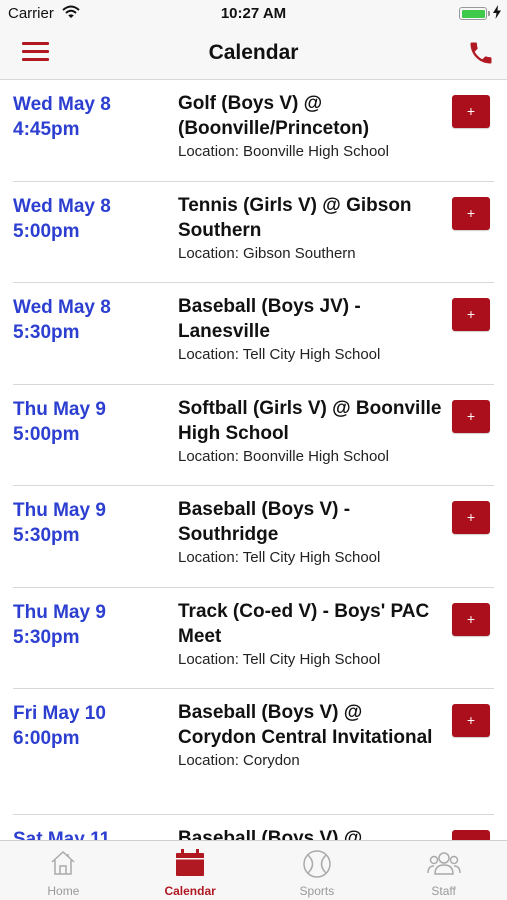  I want to click on tab-calendar: Calendar, so click(190, 870).